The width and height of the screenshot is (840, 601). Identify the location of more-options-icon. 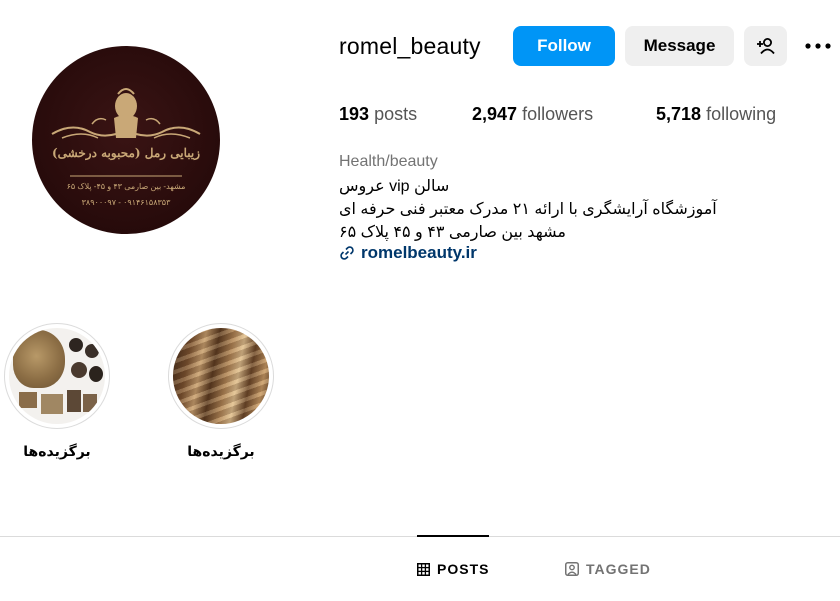
(818, 46).